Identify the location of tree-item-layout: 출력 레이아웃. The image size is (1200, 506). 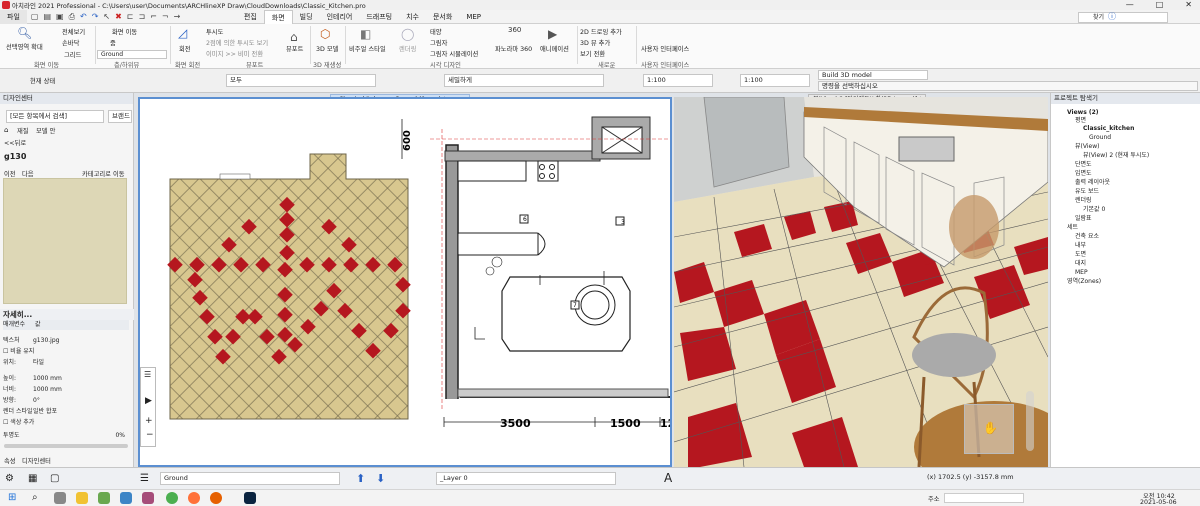
(1092, 183).